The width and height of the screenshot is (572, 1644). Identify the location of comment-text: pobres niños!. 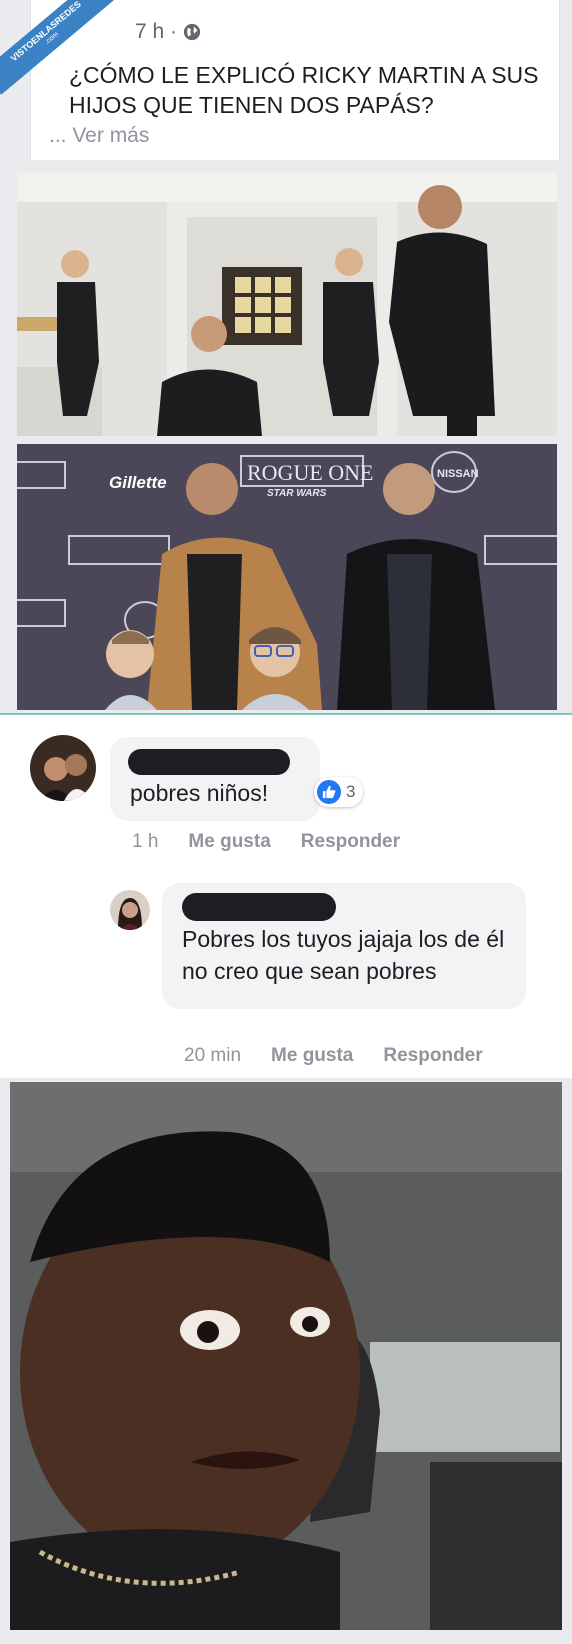
(199, 793).